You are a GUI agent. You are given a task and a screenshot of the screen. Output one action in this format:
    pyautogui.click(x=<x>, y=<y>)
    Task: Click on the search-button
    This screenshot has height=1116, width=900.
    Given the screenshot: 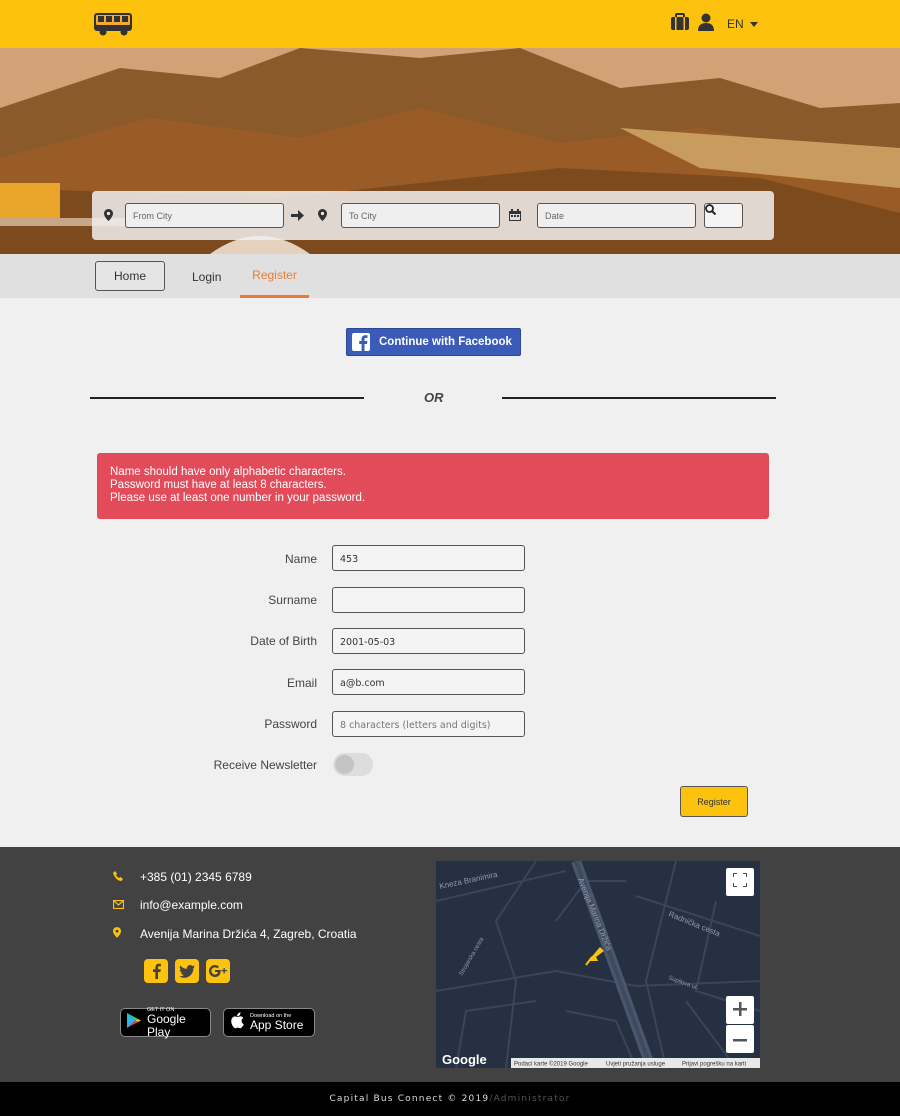 What is the action you would take?
    pyautogui.click(x=723, y=215)
    